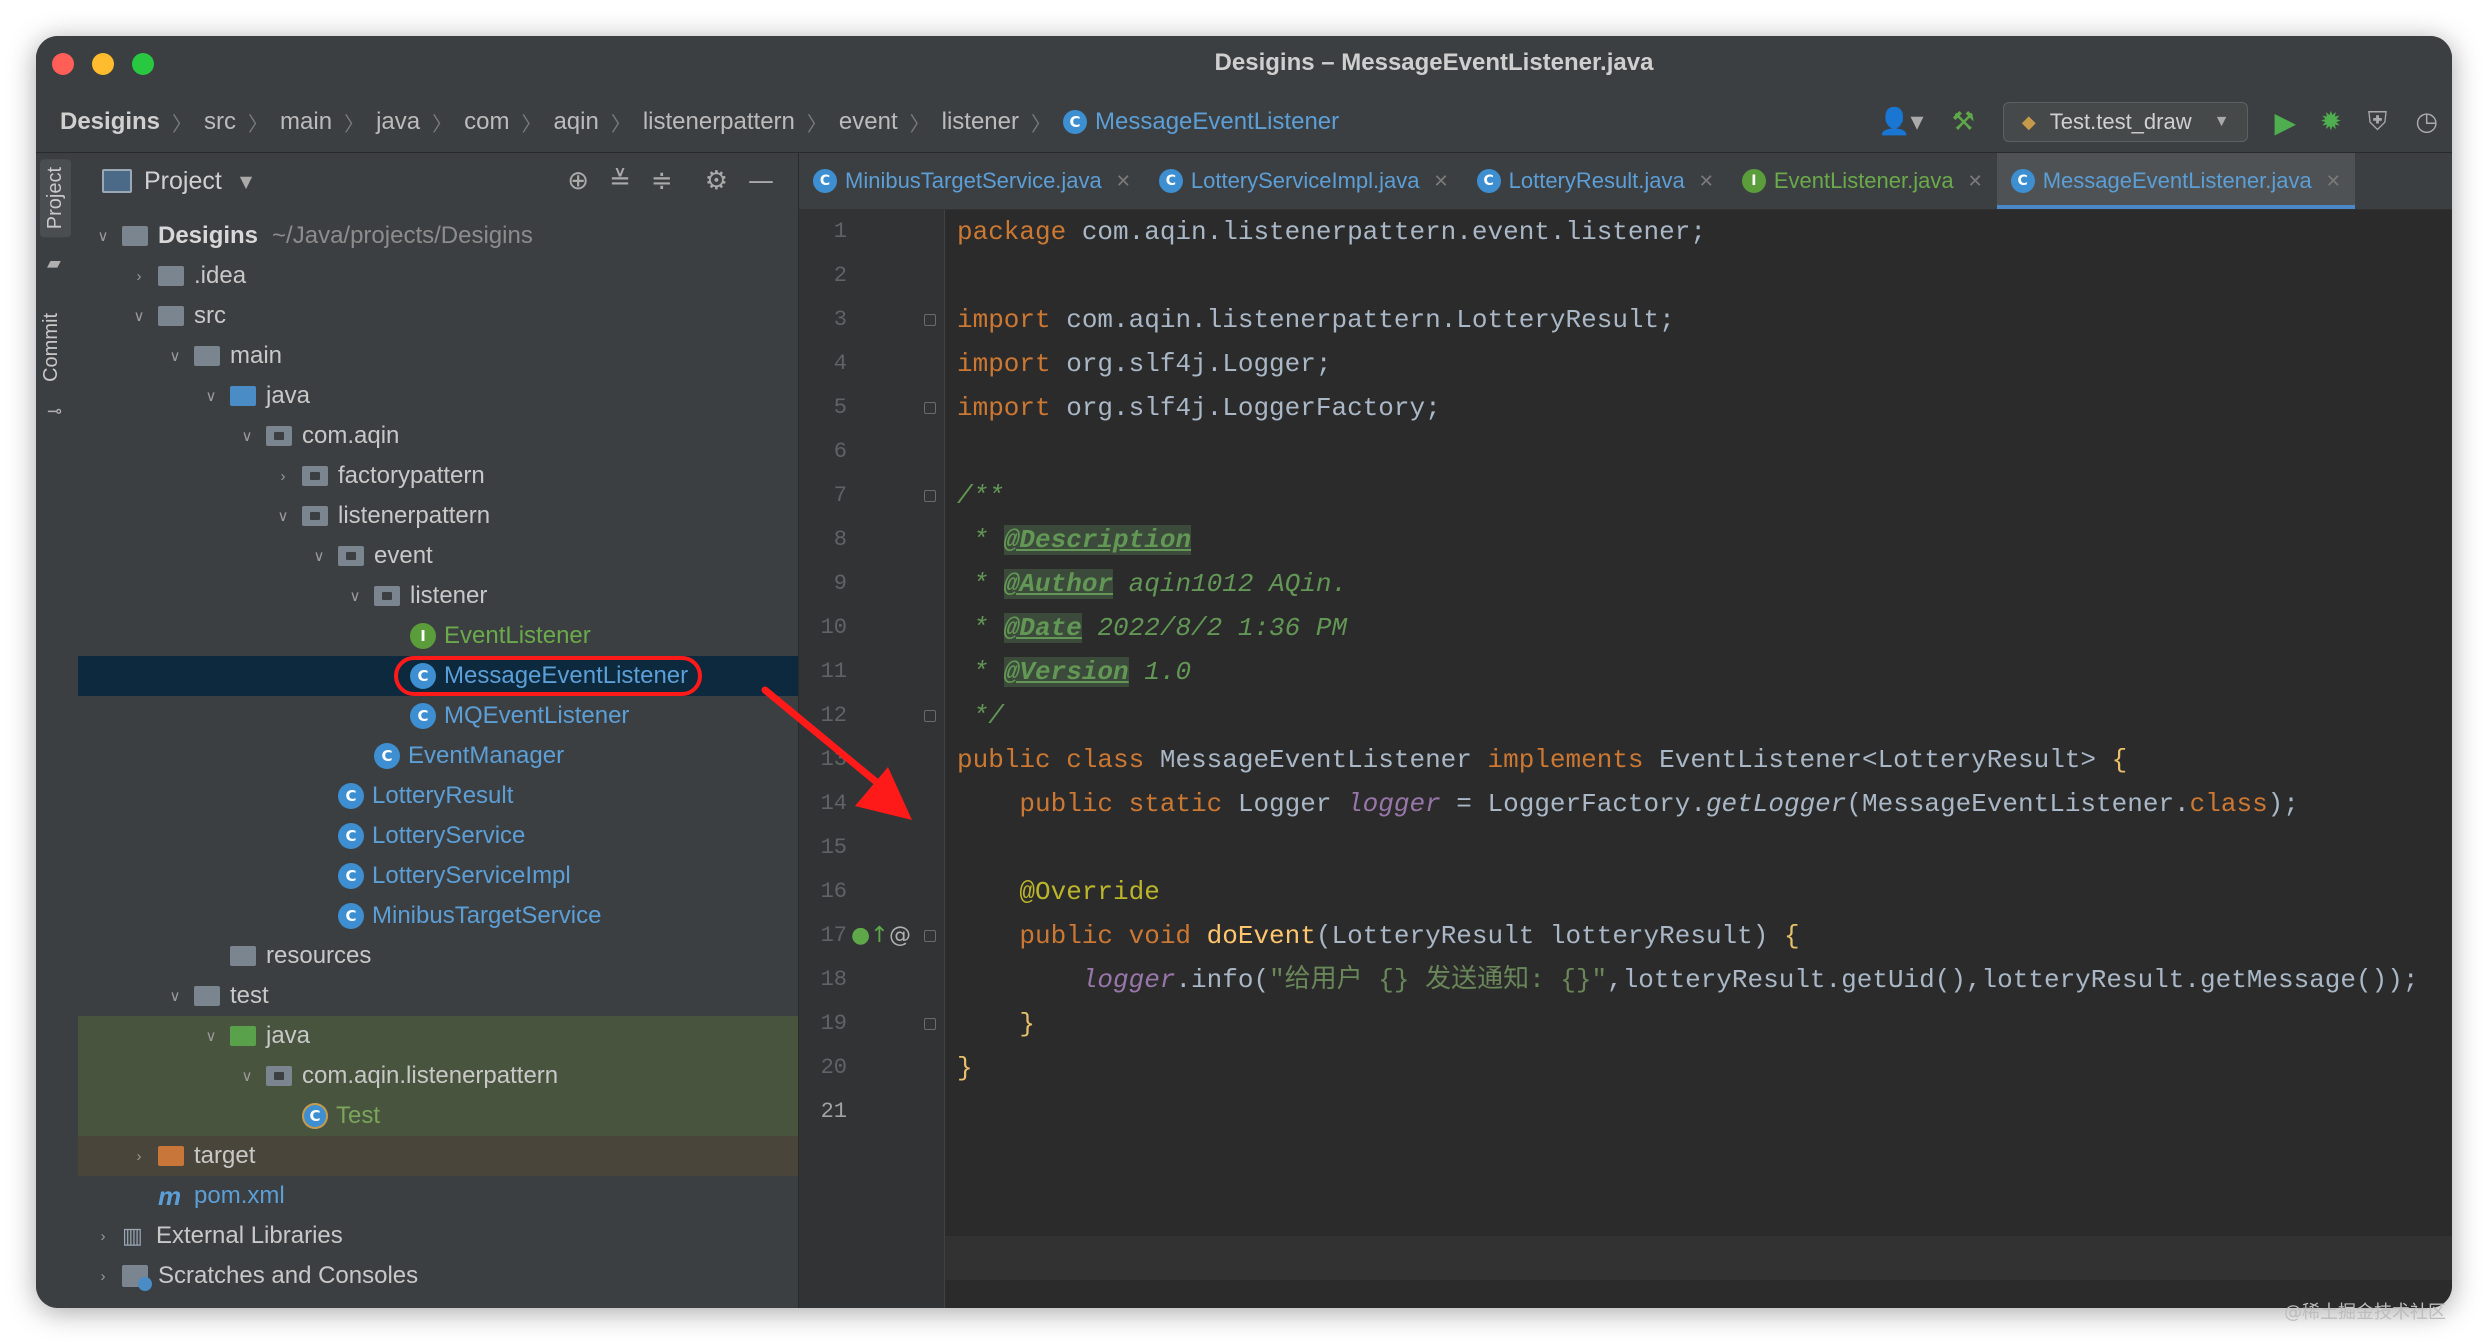 The width and height of the screenshot is (2488, 1344). What do you see at coordinates (438, 636) in the screenshot?
I see `tree-item: I EventListener` at bounding box center [438, 636].